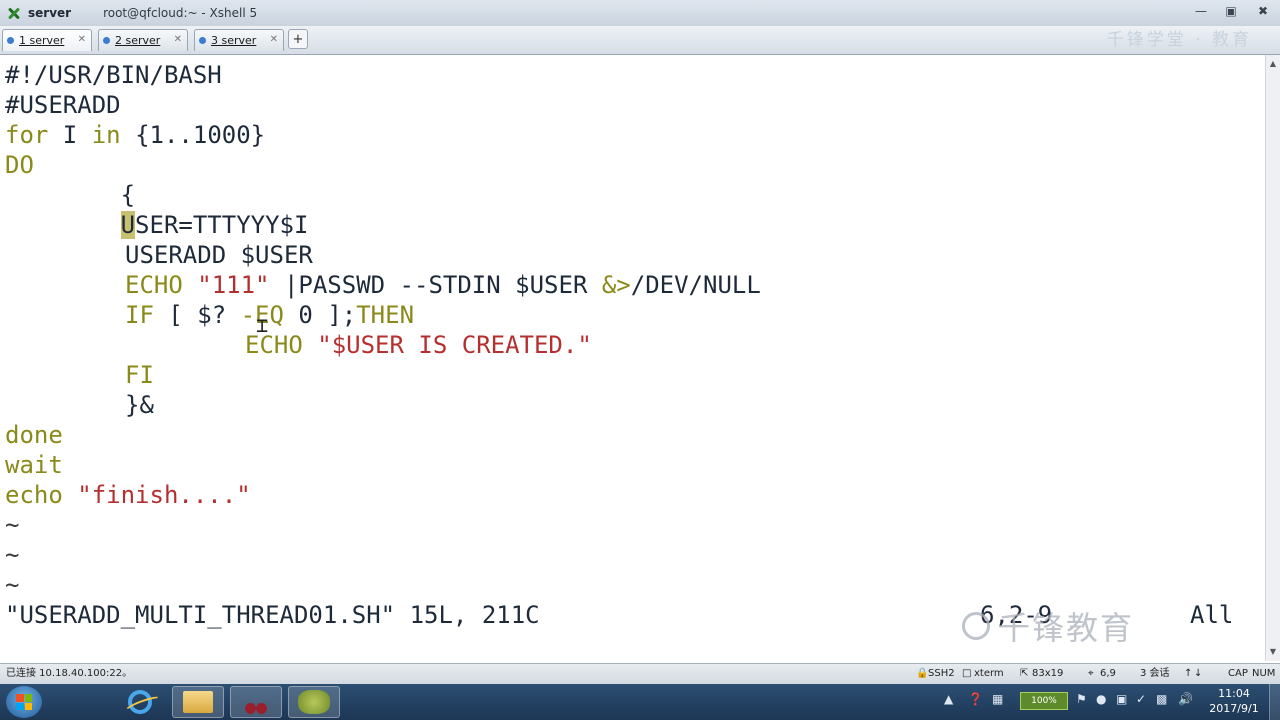 The height and width of the screenshot is (720, 1280). Describe the element at coordinates (234, 40) in the screenshot. I see `tab-label: 3 server` at that location.